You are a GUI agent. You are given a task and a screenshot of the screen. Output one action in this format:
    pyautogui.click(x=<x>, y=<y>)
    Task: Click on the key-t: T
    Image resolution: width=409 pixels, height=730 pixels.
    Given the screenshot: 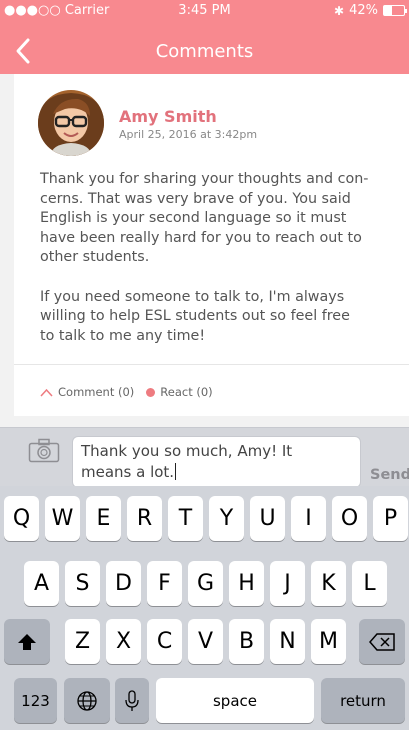 What is the action you would take?
    pyautogui.click(x=185, y=518)
    